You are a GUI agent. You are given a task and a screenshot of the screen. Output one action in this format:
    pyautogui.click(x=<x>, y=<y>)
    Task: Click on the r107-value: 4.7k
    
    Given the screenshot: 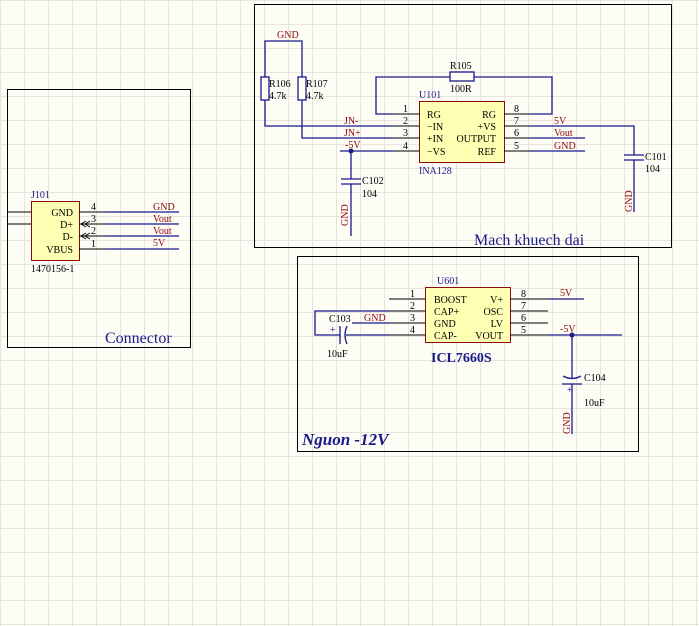 What is the action you would take?
    pyautogui.click(x=315, y=96)
    